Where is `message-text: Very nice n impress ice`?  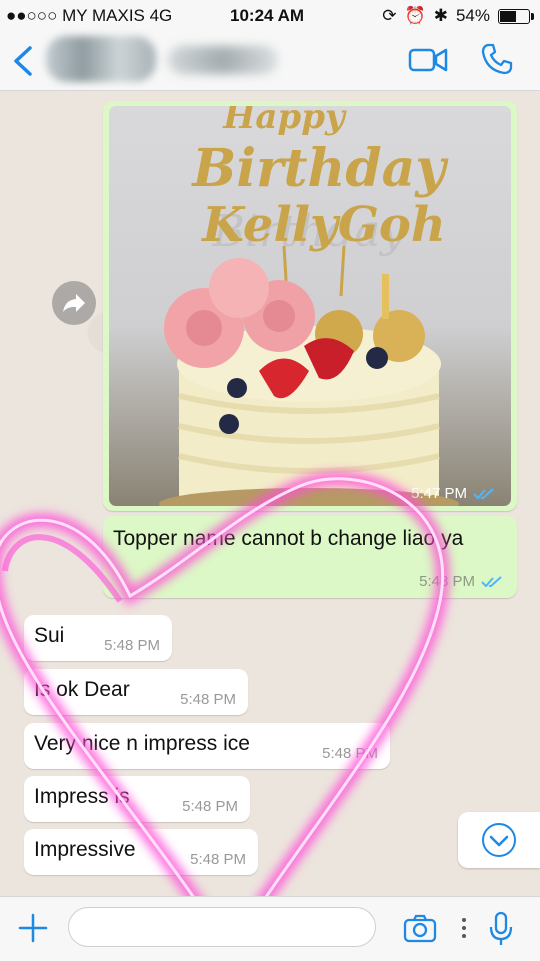 message-text: Very nice n impress ice is located at coordinates (142, 743).